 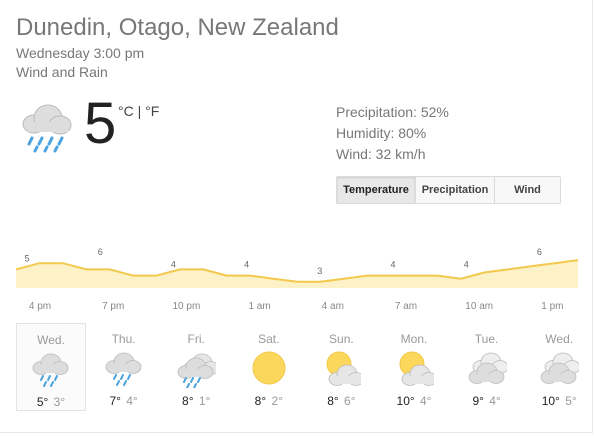 What do you see at coordinates (527, 190) in the screenshot?
I see `tab-wind: Wind` at bounding box center [527, 190].